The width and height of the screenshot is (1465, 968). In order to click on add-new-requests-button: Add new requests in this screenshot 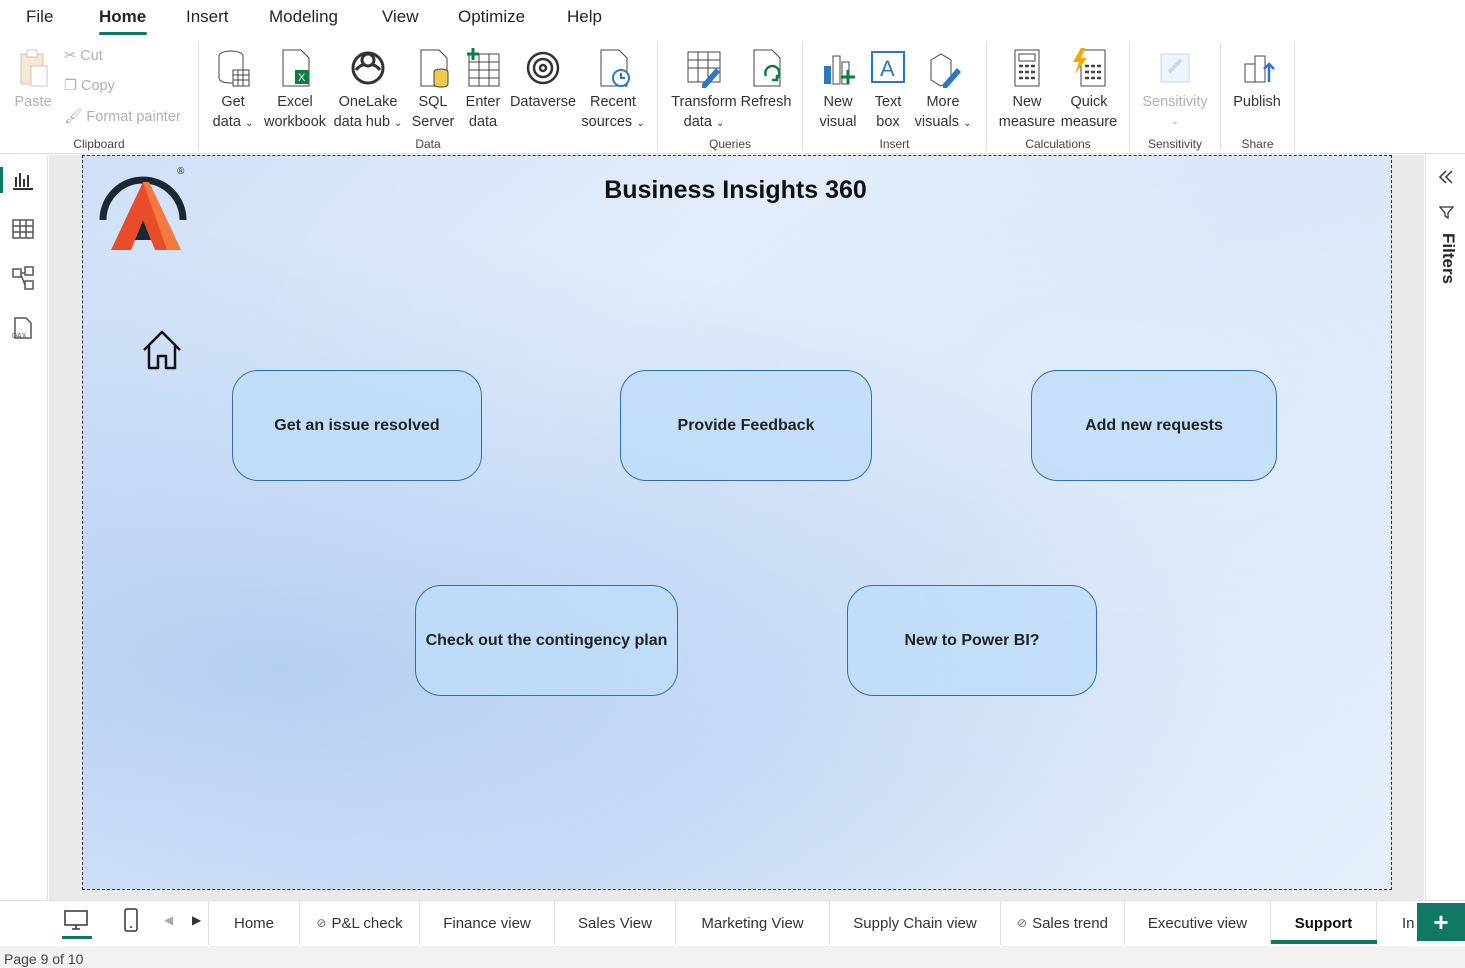, I will do `click(1154, 425)`.